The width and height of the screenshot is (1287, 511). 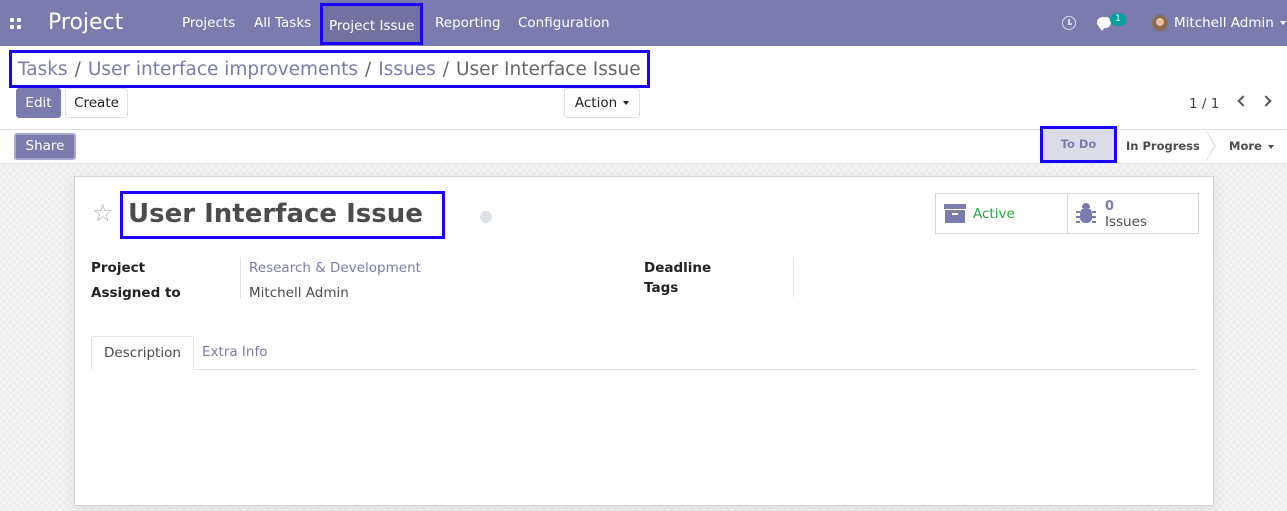 What do you see at coordinates (335, 268) in the screenshot?
I see `project-value: Research & Development` at bounding box center [335, 268].